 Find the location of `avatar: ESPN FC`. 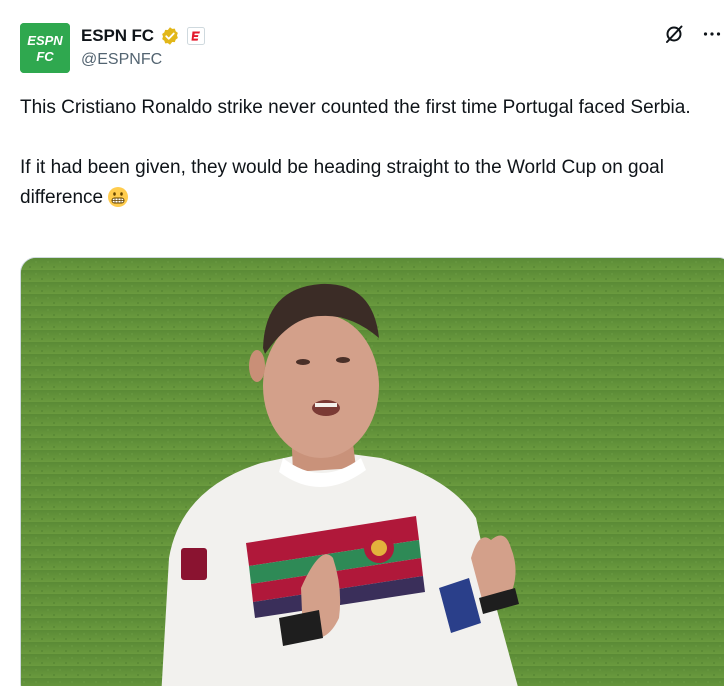

avatar: ESPN FC is located at coordinates (45, 48).